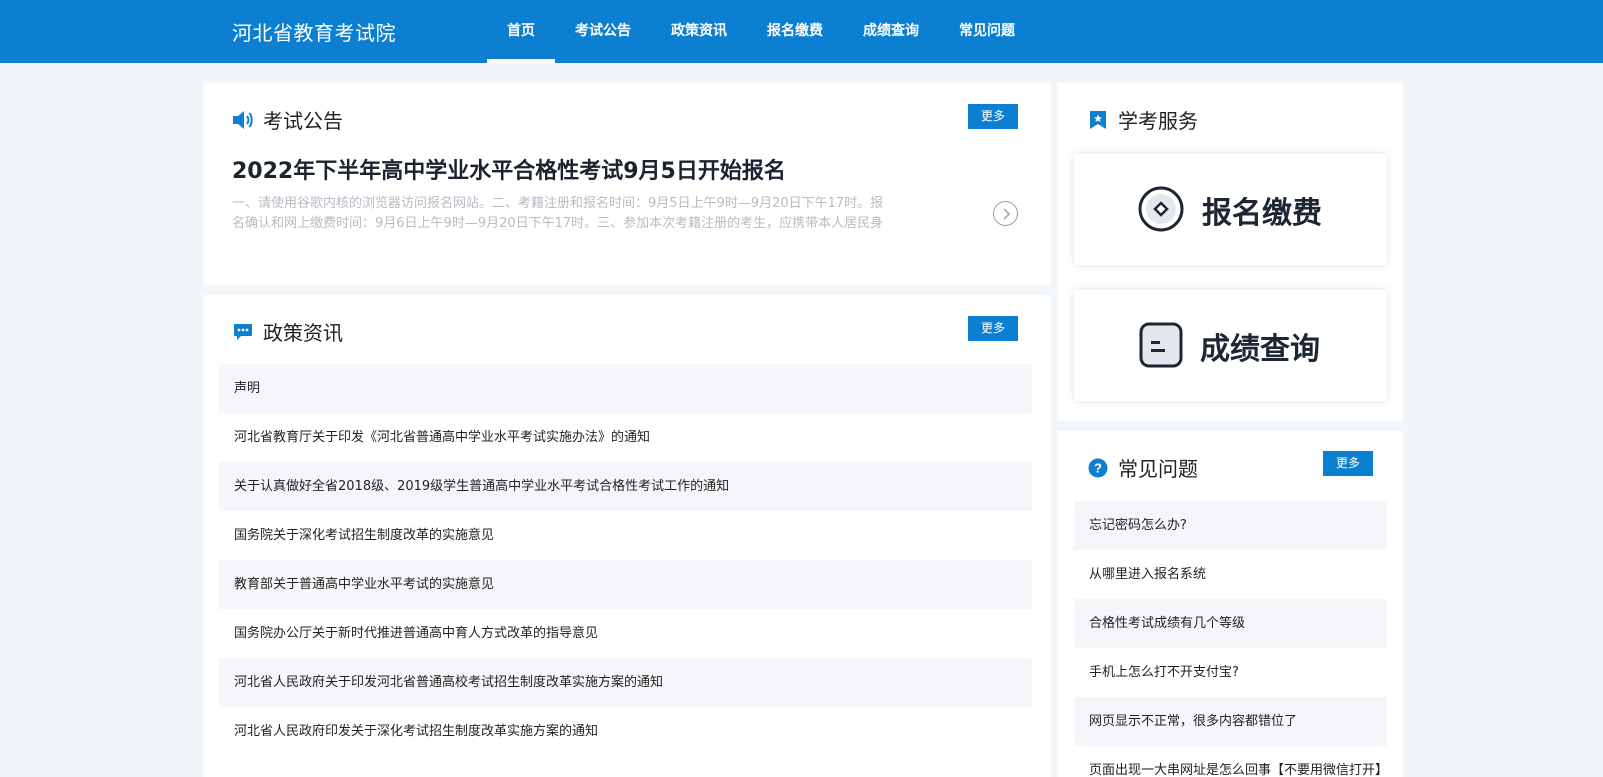  I want to click on nav-home: 首页, so click(521, 31).